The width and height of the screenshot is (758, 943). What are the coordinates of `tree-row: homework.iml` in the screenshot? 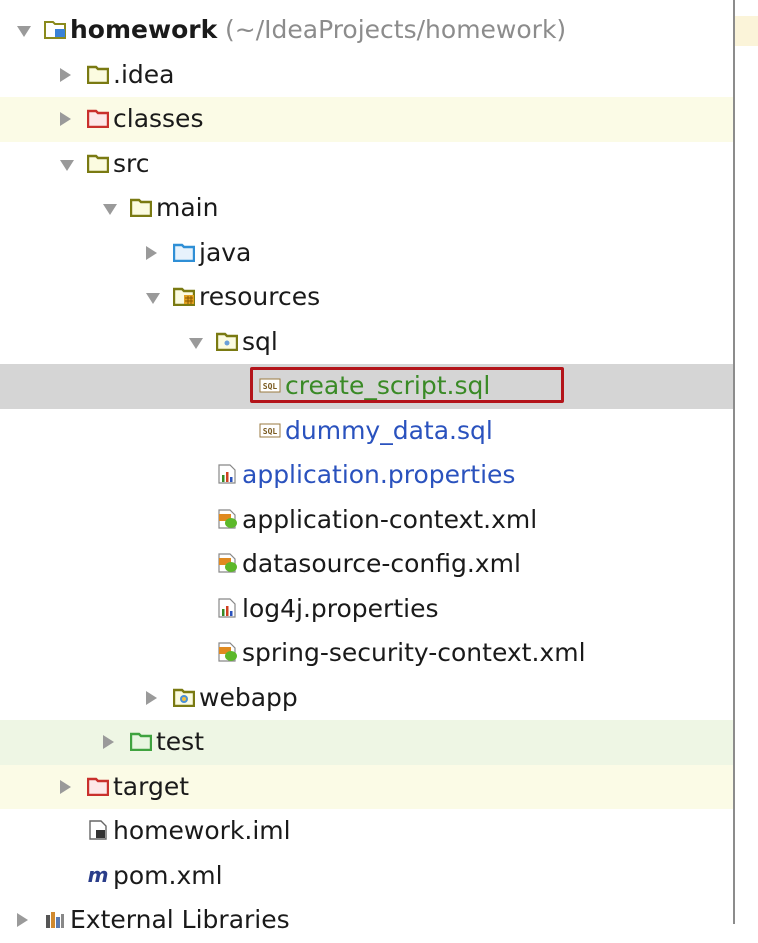 It's located at (366, 831).